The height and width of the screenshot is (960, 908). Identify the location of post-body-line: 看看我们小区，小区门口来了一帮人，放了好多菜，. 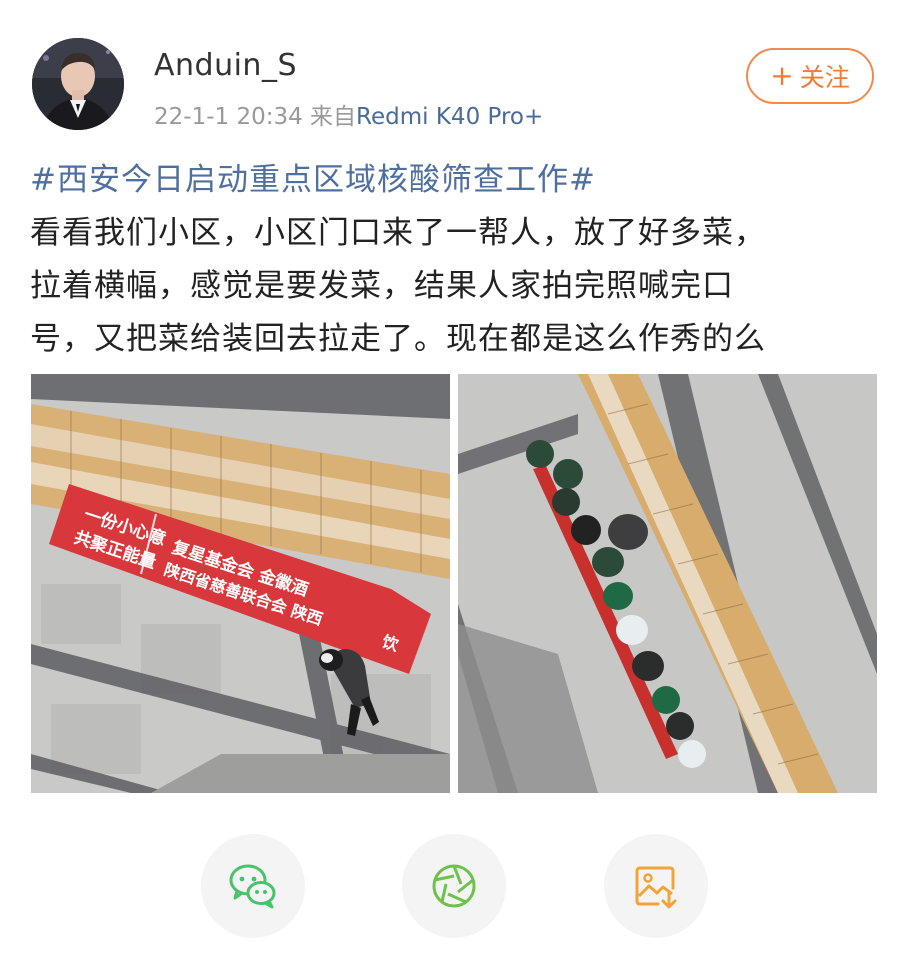
(398, 233).